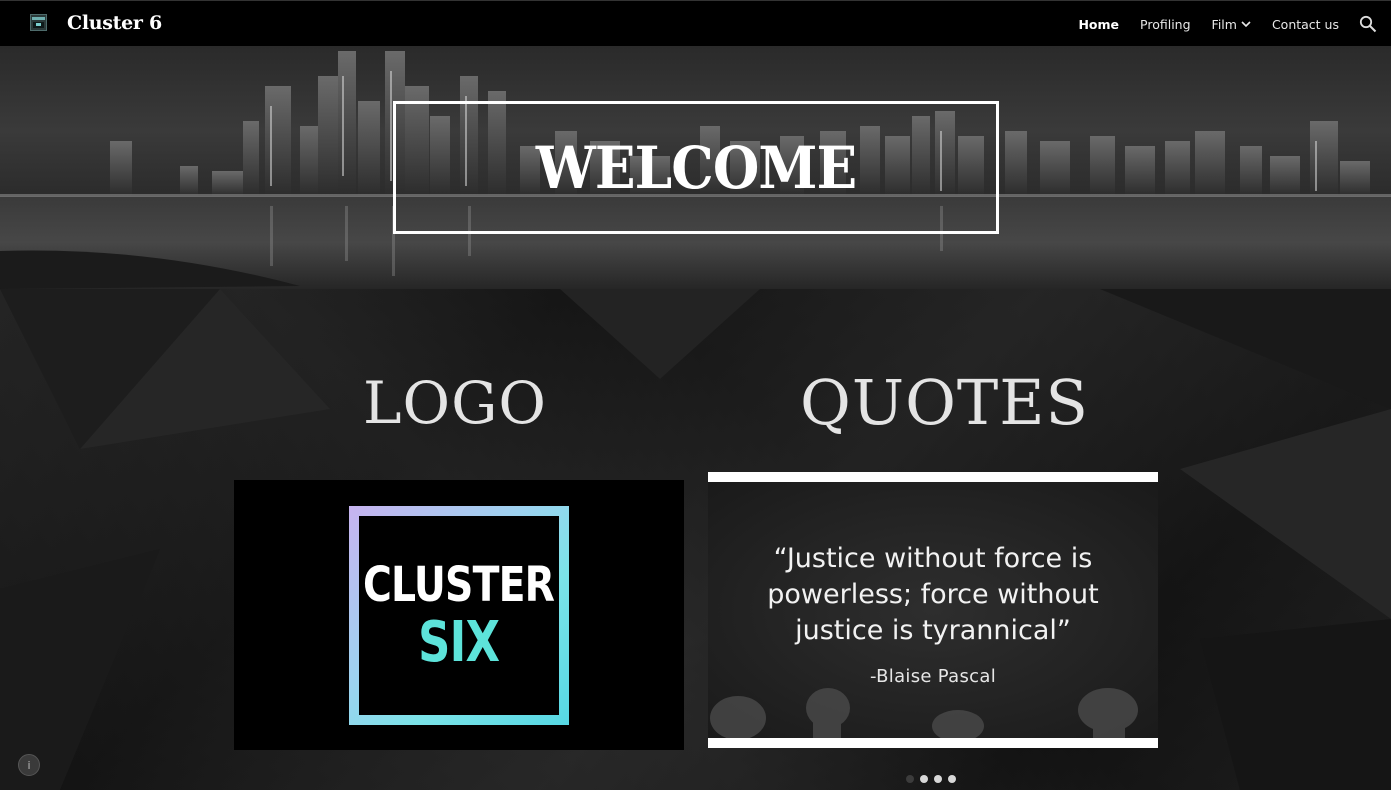 This screenshot has height=790, width=1391. Describe the element at coordinates (944, 402) in the screenshot. I see `quotes-heading: QUOTES` at that location.